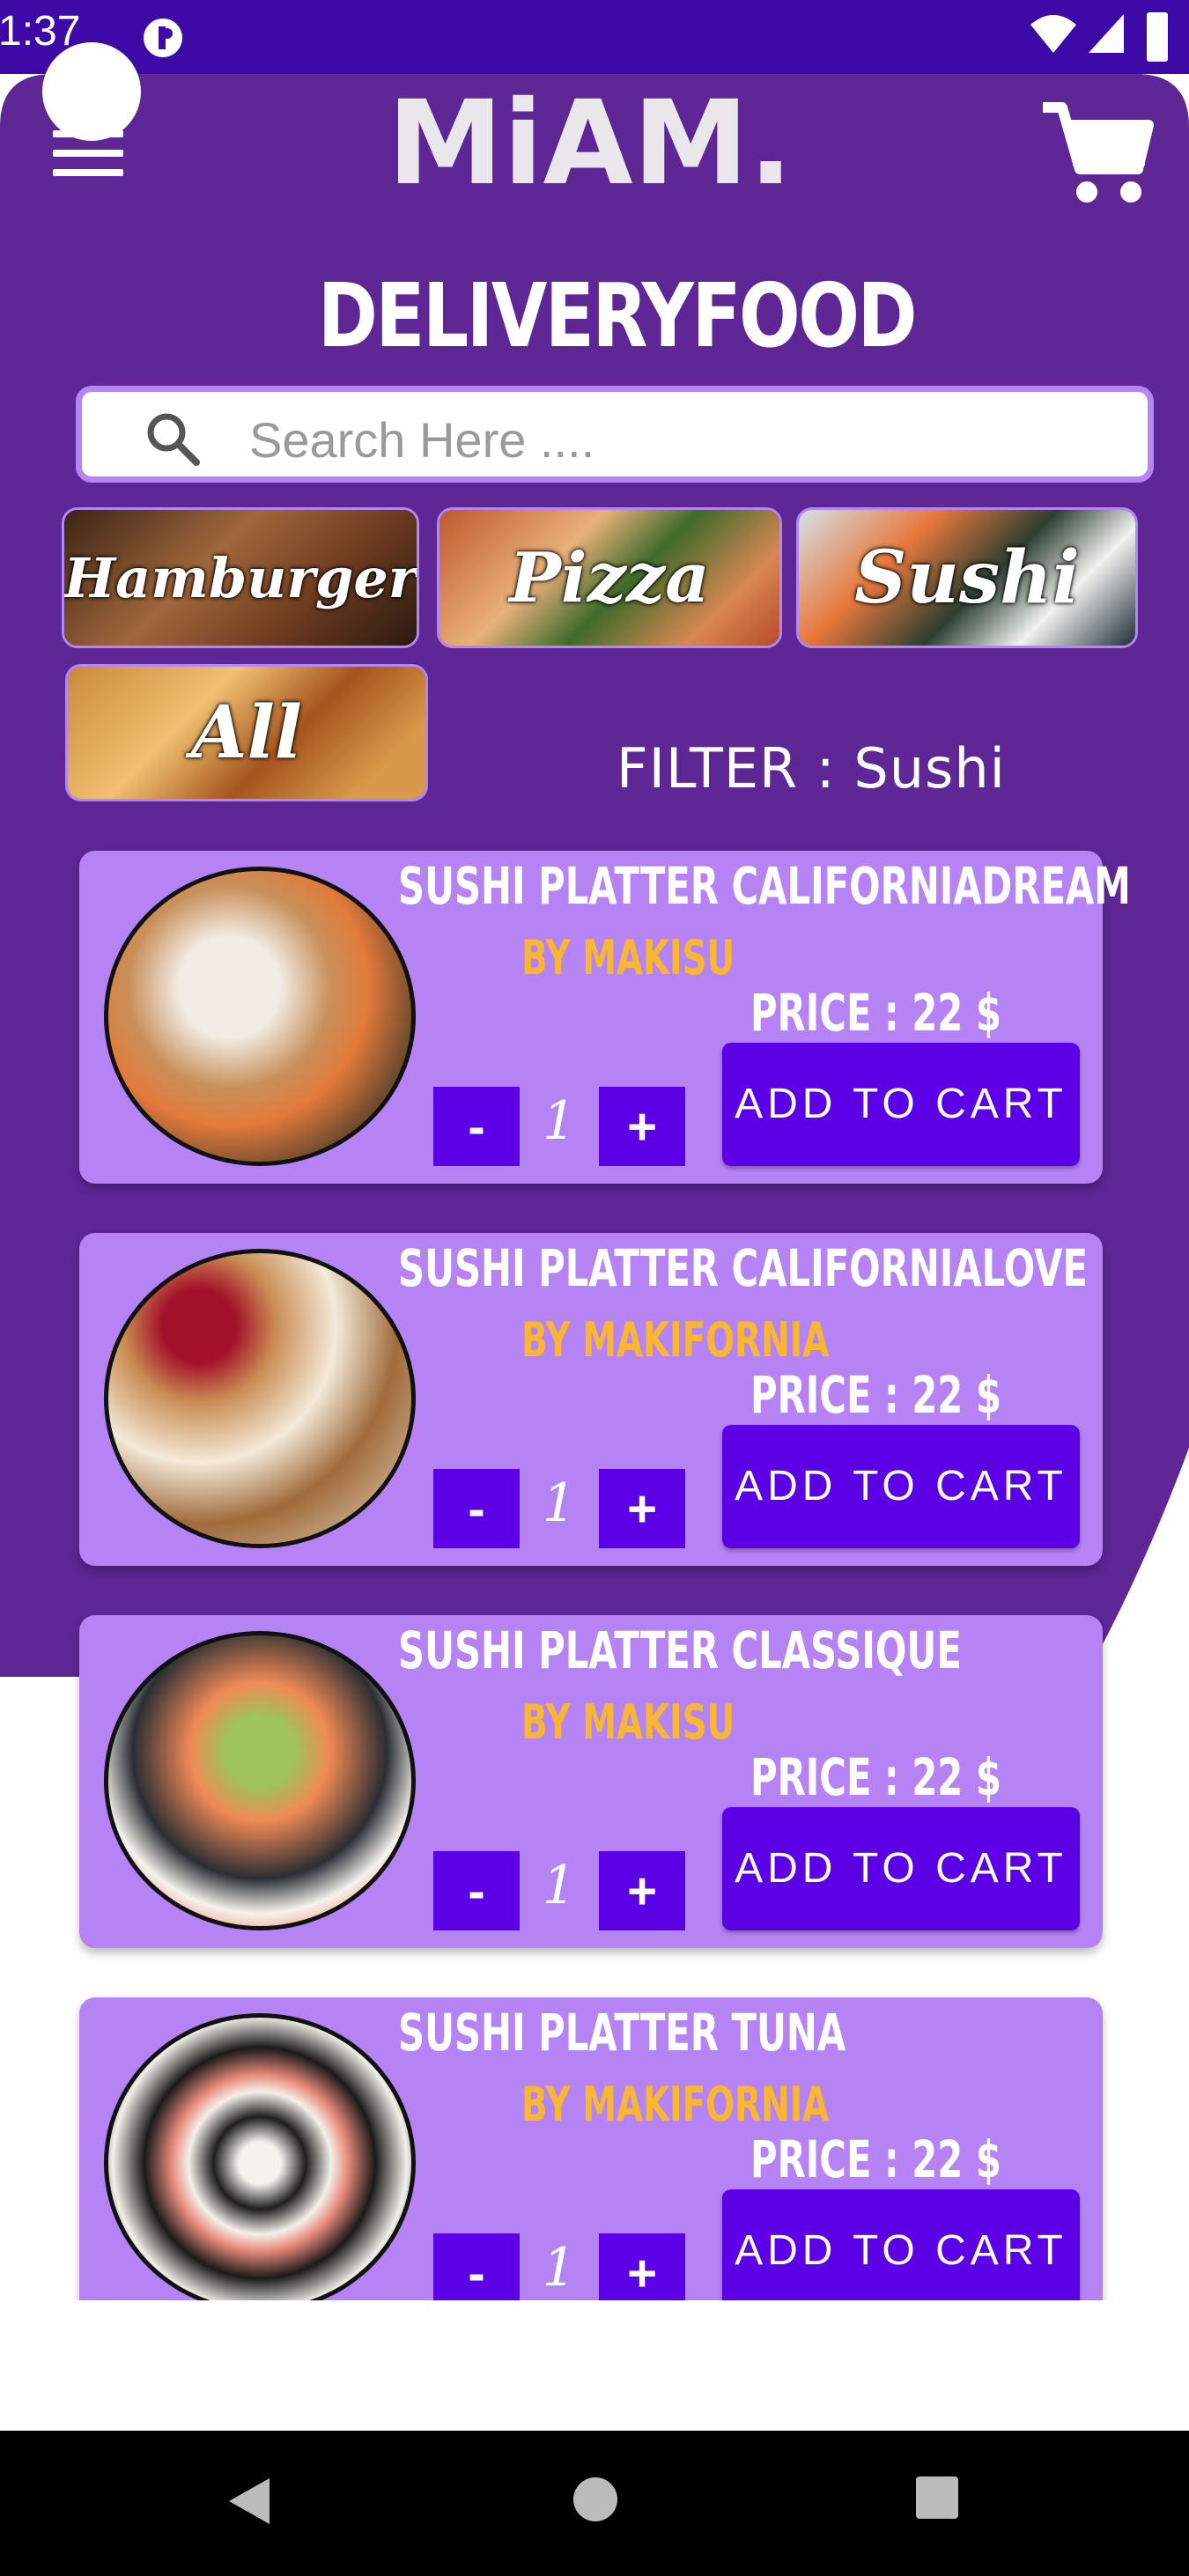 Image resolution: width=1189 pixels, height=2576 pixels. Describe the element at coordinates (764, 886) in the screenshot. I see `product-name: SUSHI PLATTER CALIFORNIADREAM` at that location.